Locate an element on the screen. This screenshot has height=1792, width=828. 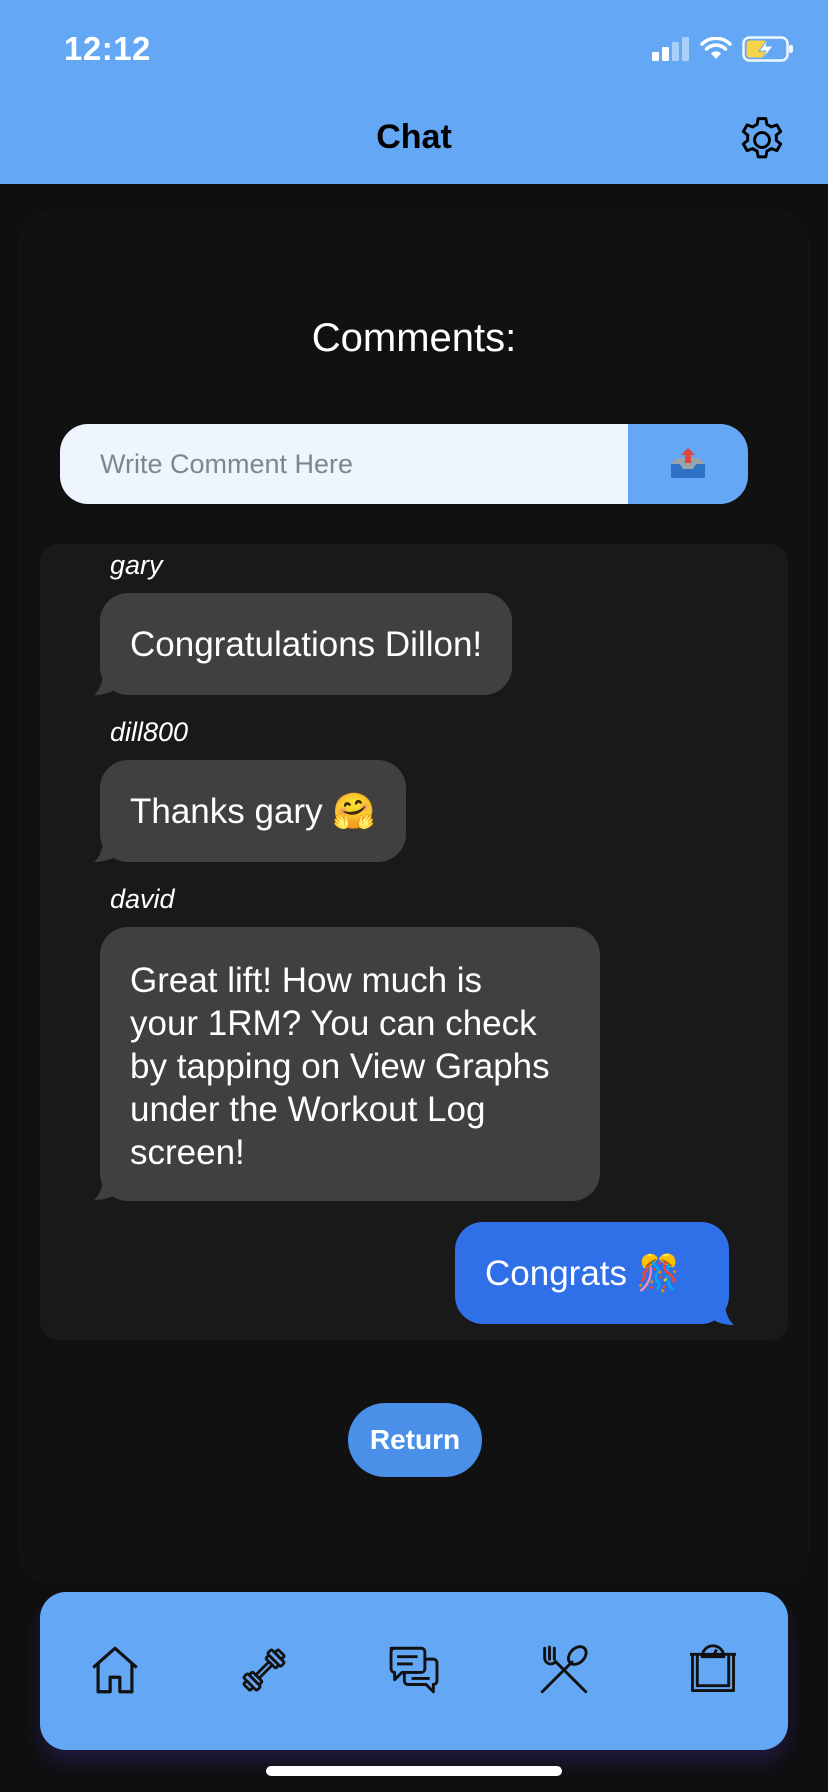
message-author: gary is located at coordinates (136, 565).